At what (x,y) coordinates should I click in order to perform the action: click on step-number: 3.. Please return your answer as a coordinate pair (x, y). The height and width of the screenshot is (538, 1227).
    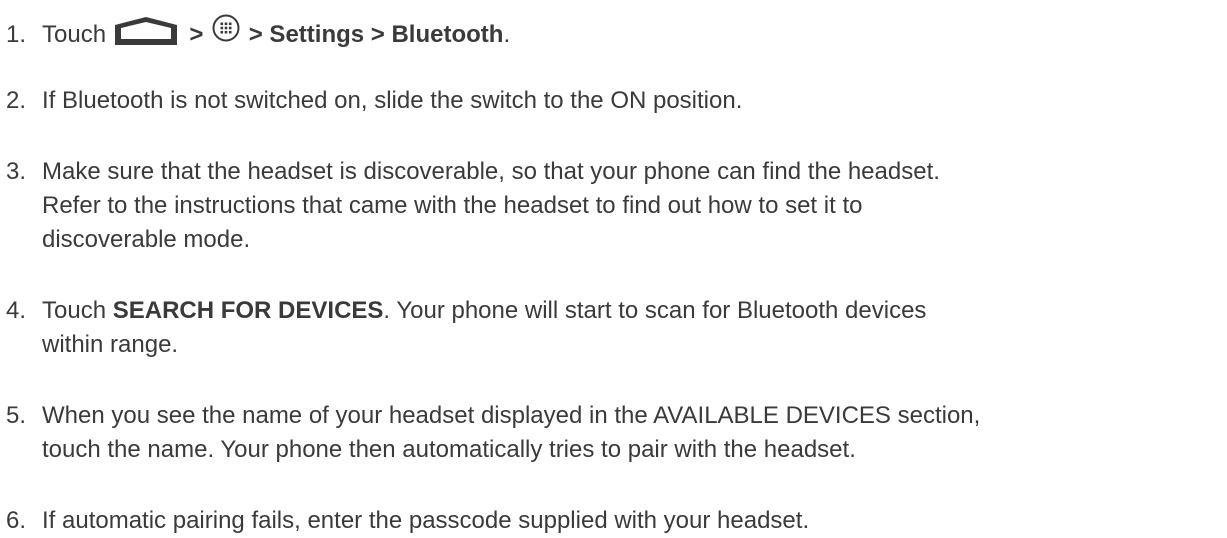
    Looking at the image, I should click on (16, 171).